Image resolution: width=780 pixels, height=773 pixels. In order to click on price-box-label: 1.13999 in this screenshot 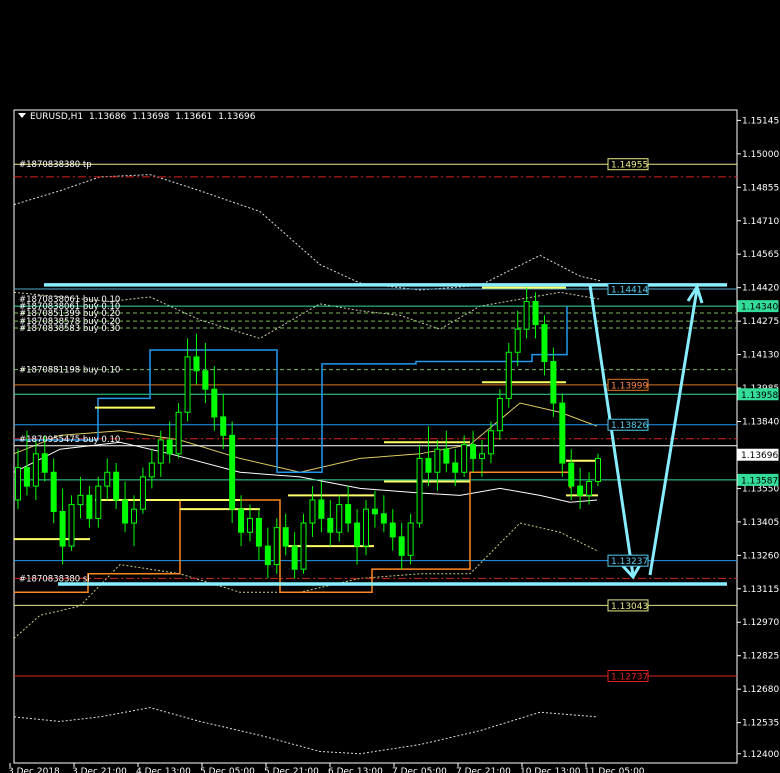, I will do `click(629, 386)`.